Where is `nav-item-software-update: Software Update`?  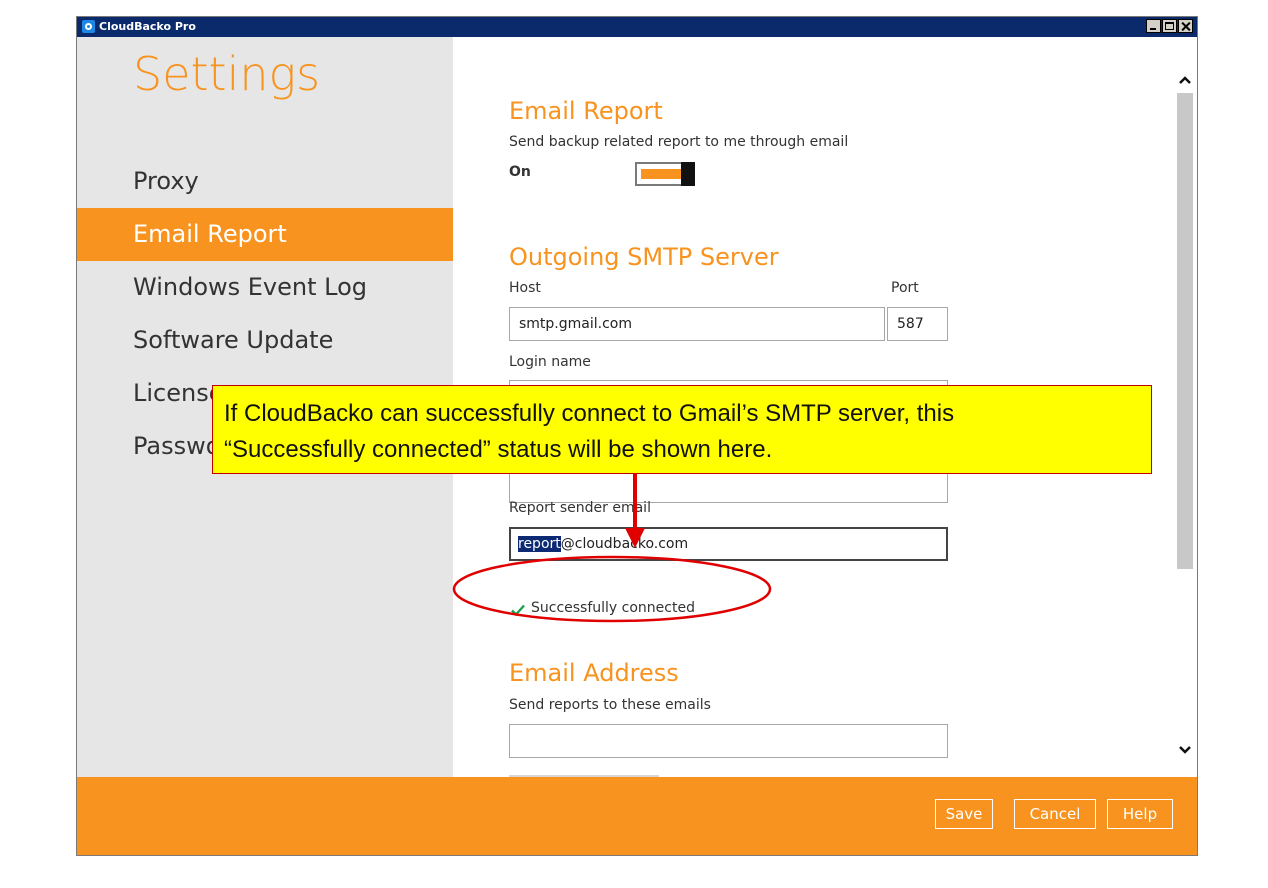 nav-item-software-update: Software Update is located at coordinates (265, 340).